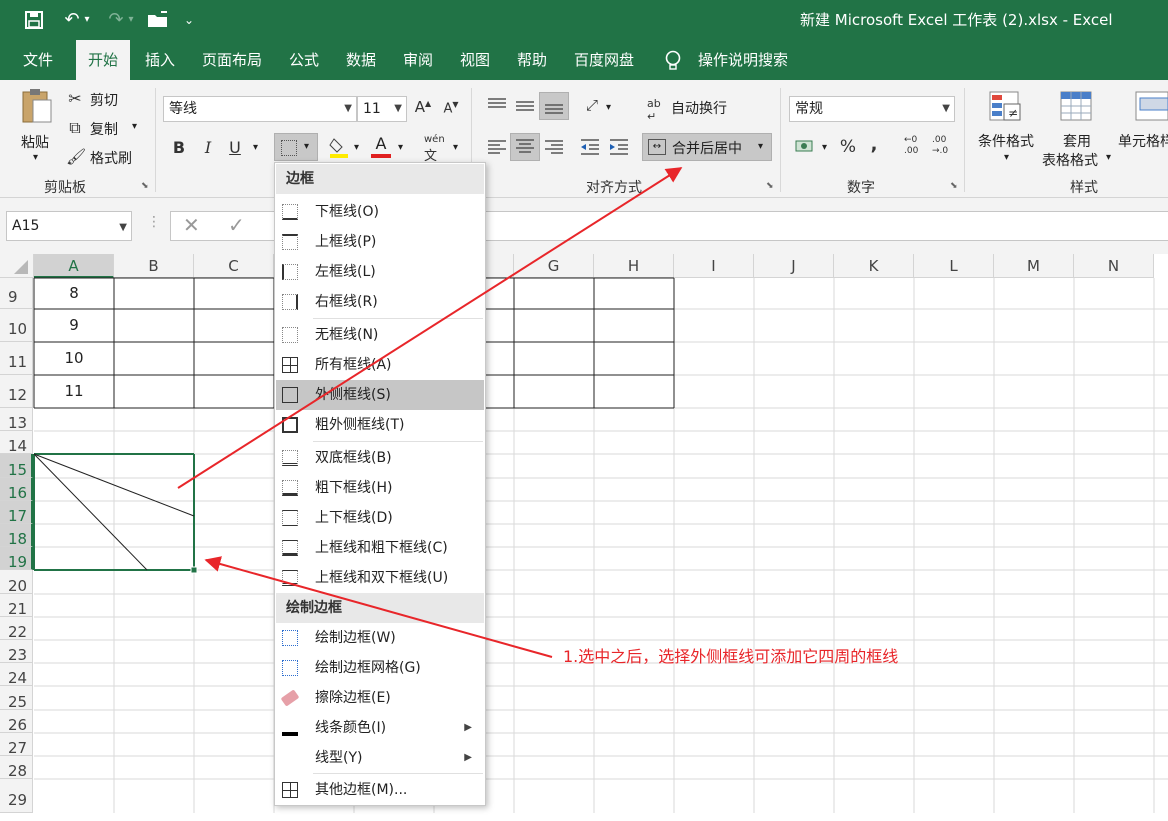  Describe the element at coordinates (418, 60) in the screenshot. I see `tab-review: 审阅` at that location.